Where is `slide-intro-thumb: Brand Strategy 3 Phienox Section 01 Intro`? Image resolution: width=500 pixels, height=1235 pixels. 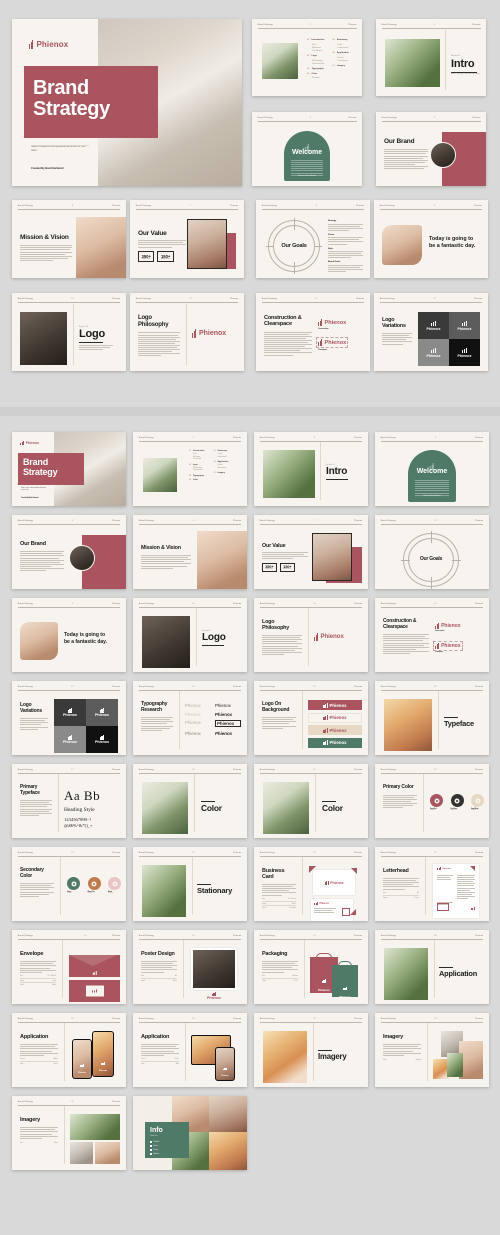
slide-intro-thumb: Brand Strategy 3 Phienox Section 01 Intro is located at coordinates (311, 469).